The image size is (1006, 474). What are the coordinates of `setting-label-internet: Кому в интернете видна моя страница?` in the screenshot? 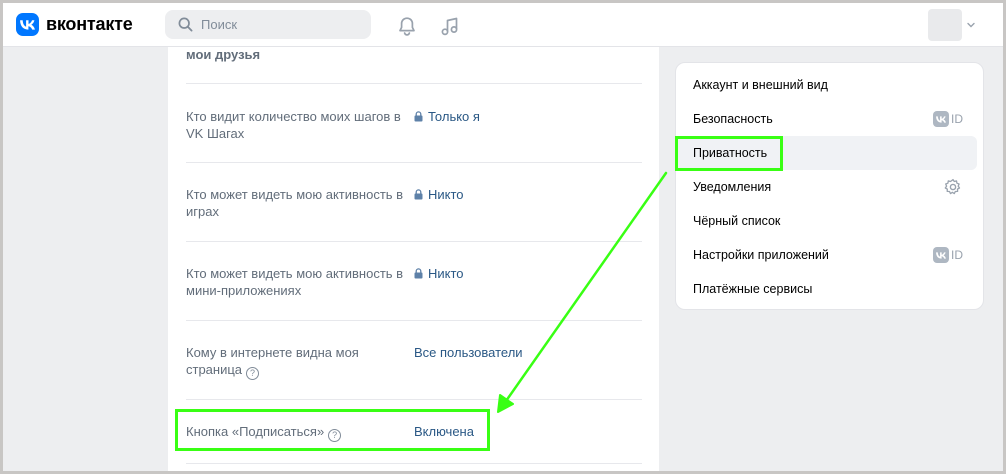 It's located at (298, 362).